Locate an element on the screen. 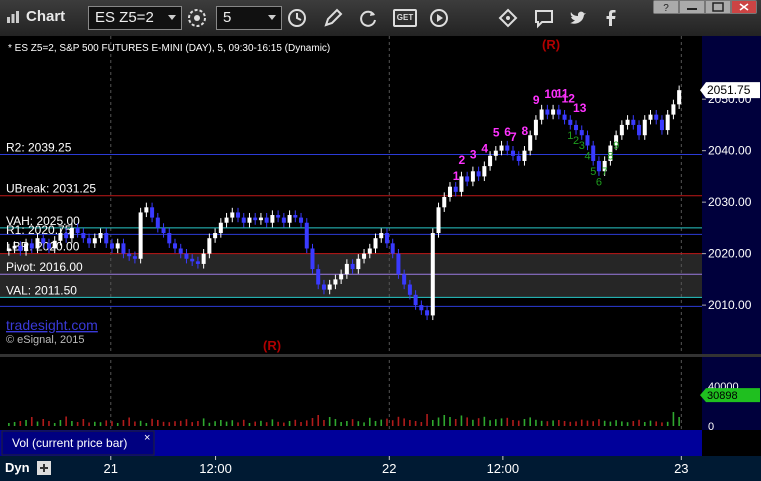 This screenshot has height=481, width=761. td-count-magenta: 9 is located at coordinates (536, 100).